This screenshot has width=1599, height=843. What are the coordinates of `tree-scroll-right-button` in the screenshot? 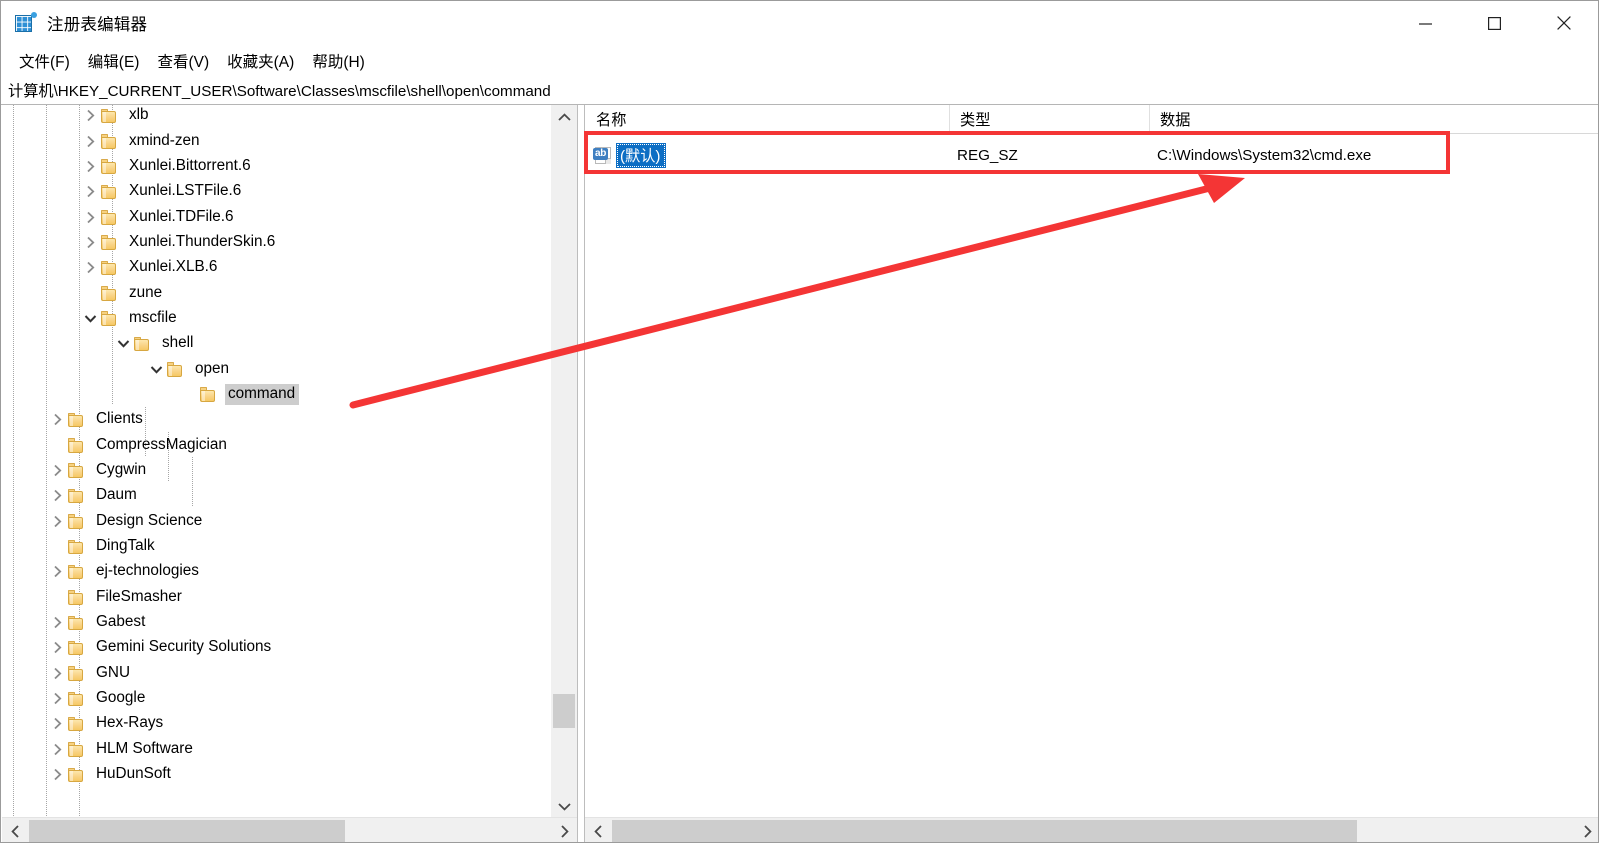 It's located at (564, 830).